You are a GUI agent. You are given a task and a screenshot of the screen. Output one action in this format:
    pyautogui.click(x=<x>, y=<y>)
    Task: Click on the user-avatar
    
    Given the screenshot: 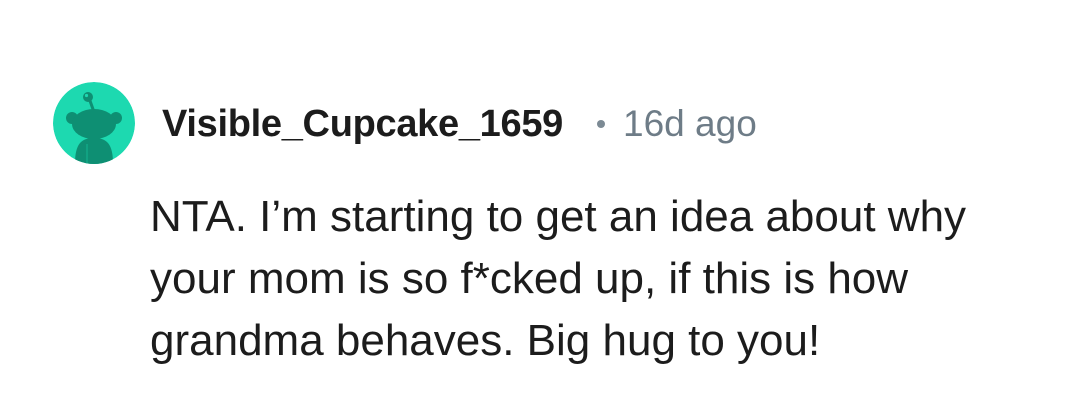 What is the action you would take?
    pyautogui.click(x=94, y=123)
    